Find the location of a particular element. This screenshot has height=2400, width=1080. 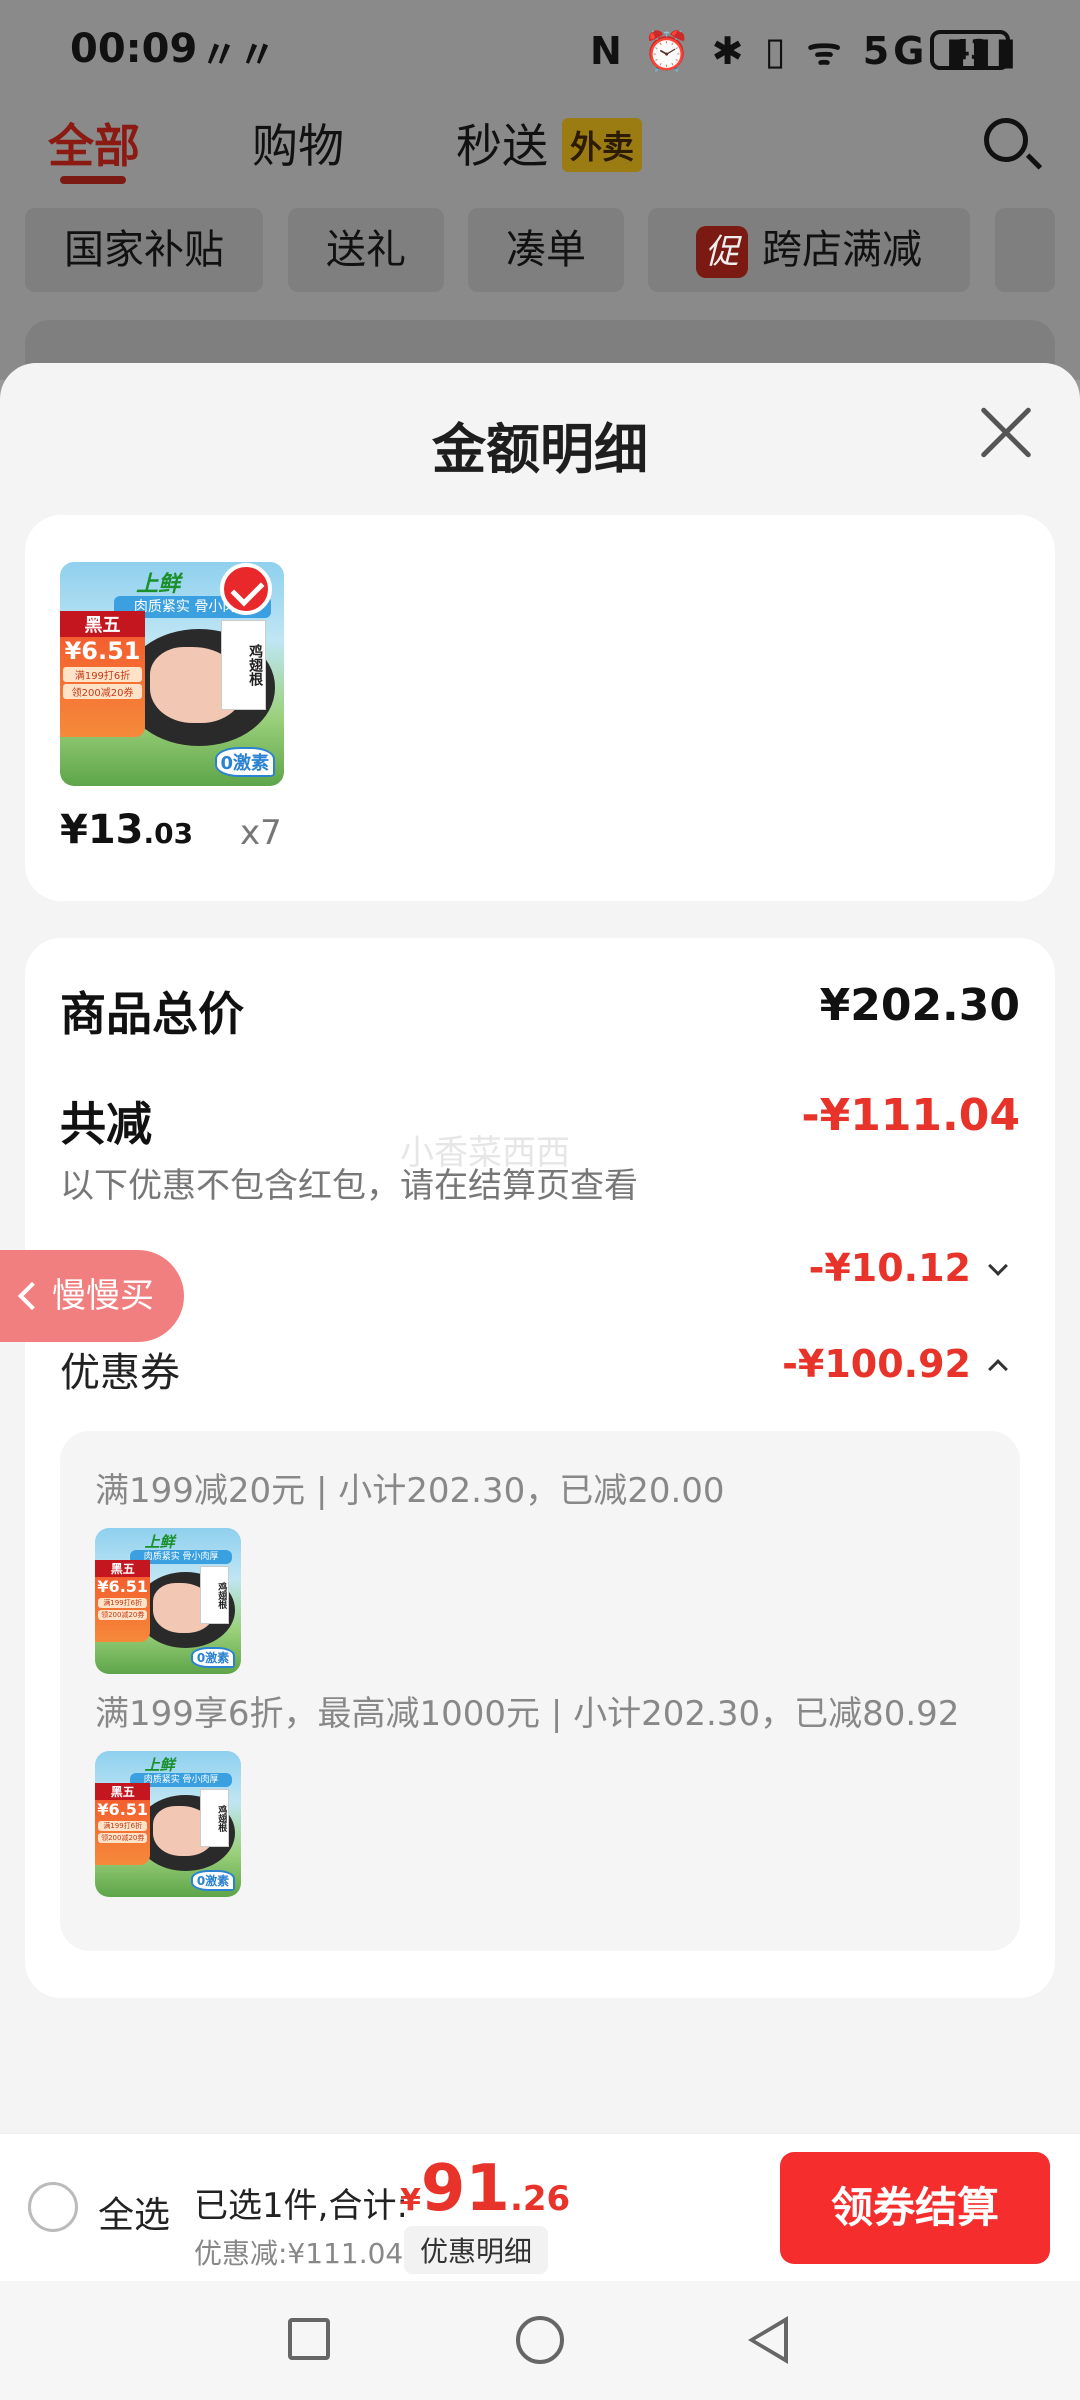

tab-instant: 秒送 is located at coordinates (502, 143).